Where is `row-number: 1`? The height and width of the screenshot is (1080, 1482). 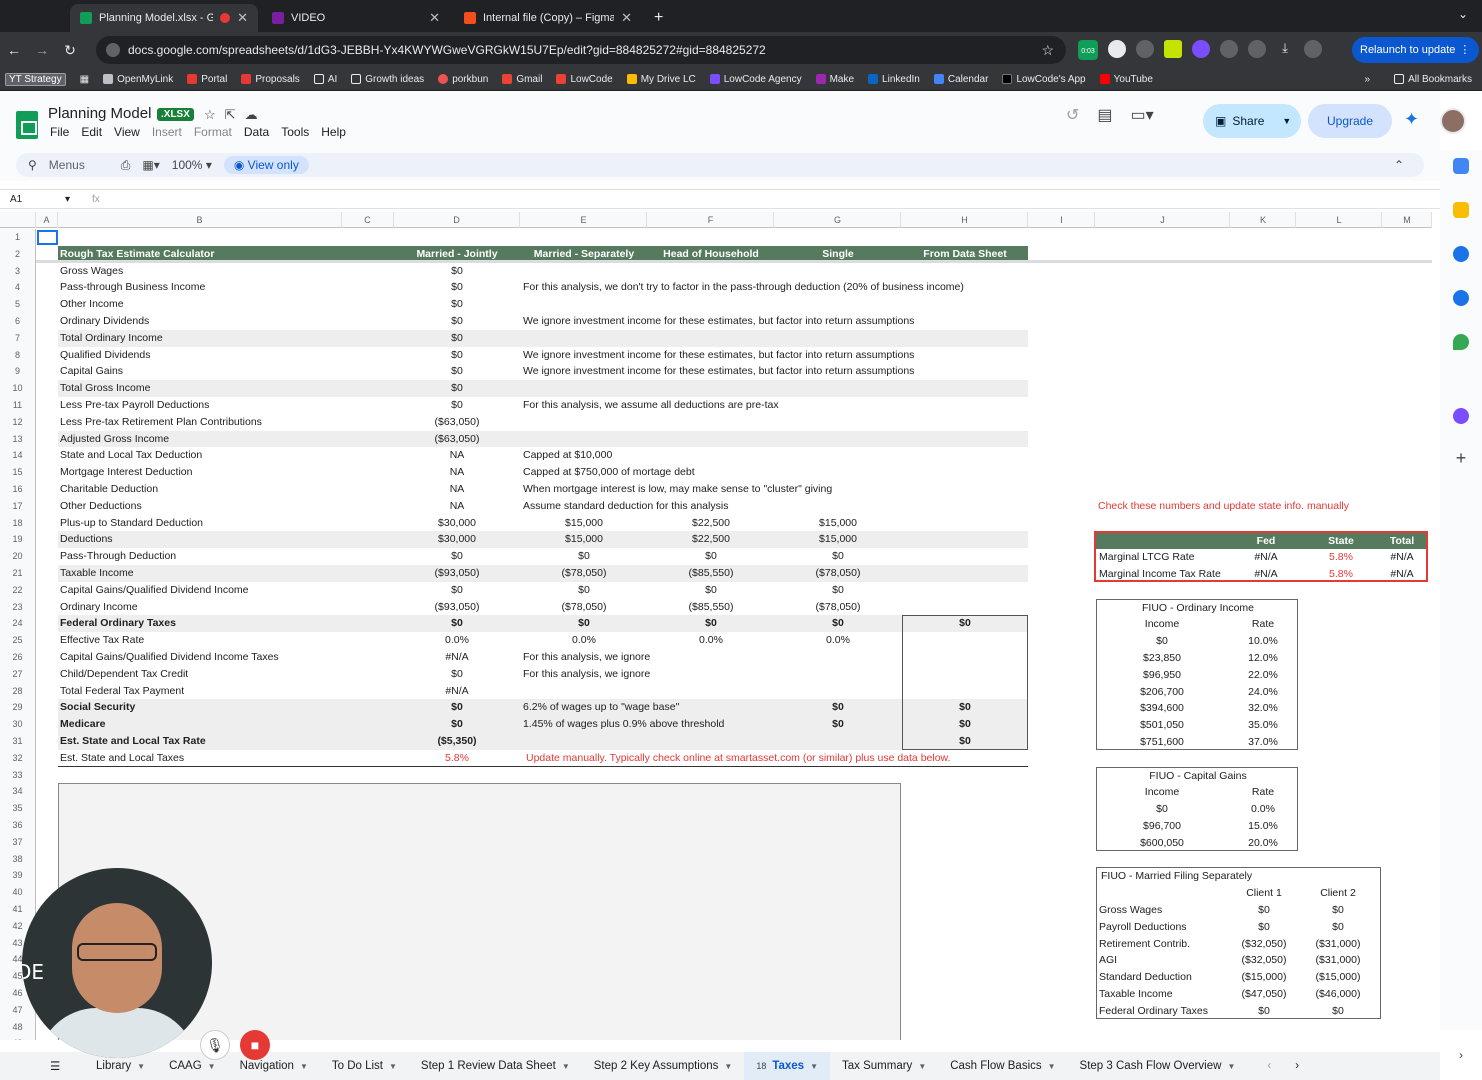
row-number: 1 is located at coordinates (18, 237).